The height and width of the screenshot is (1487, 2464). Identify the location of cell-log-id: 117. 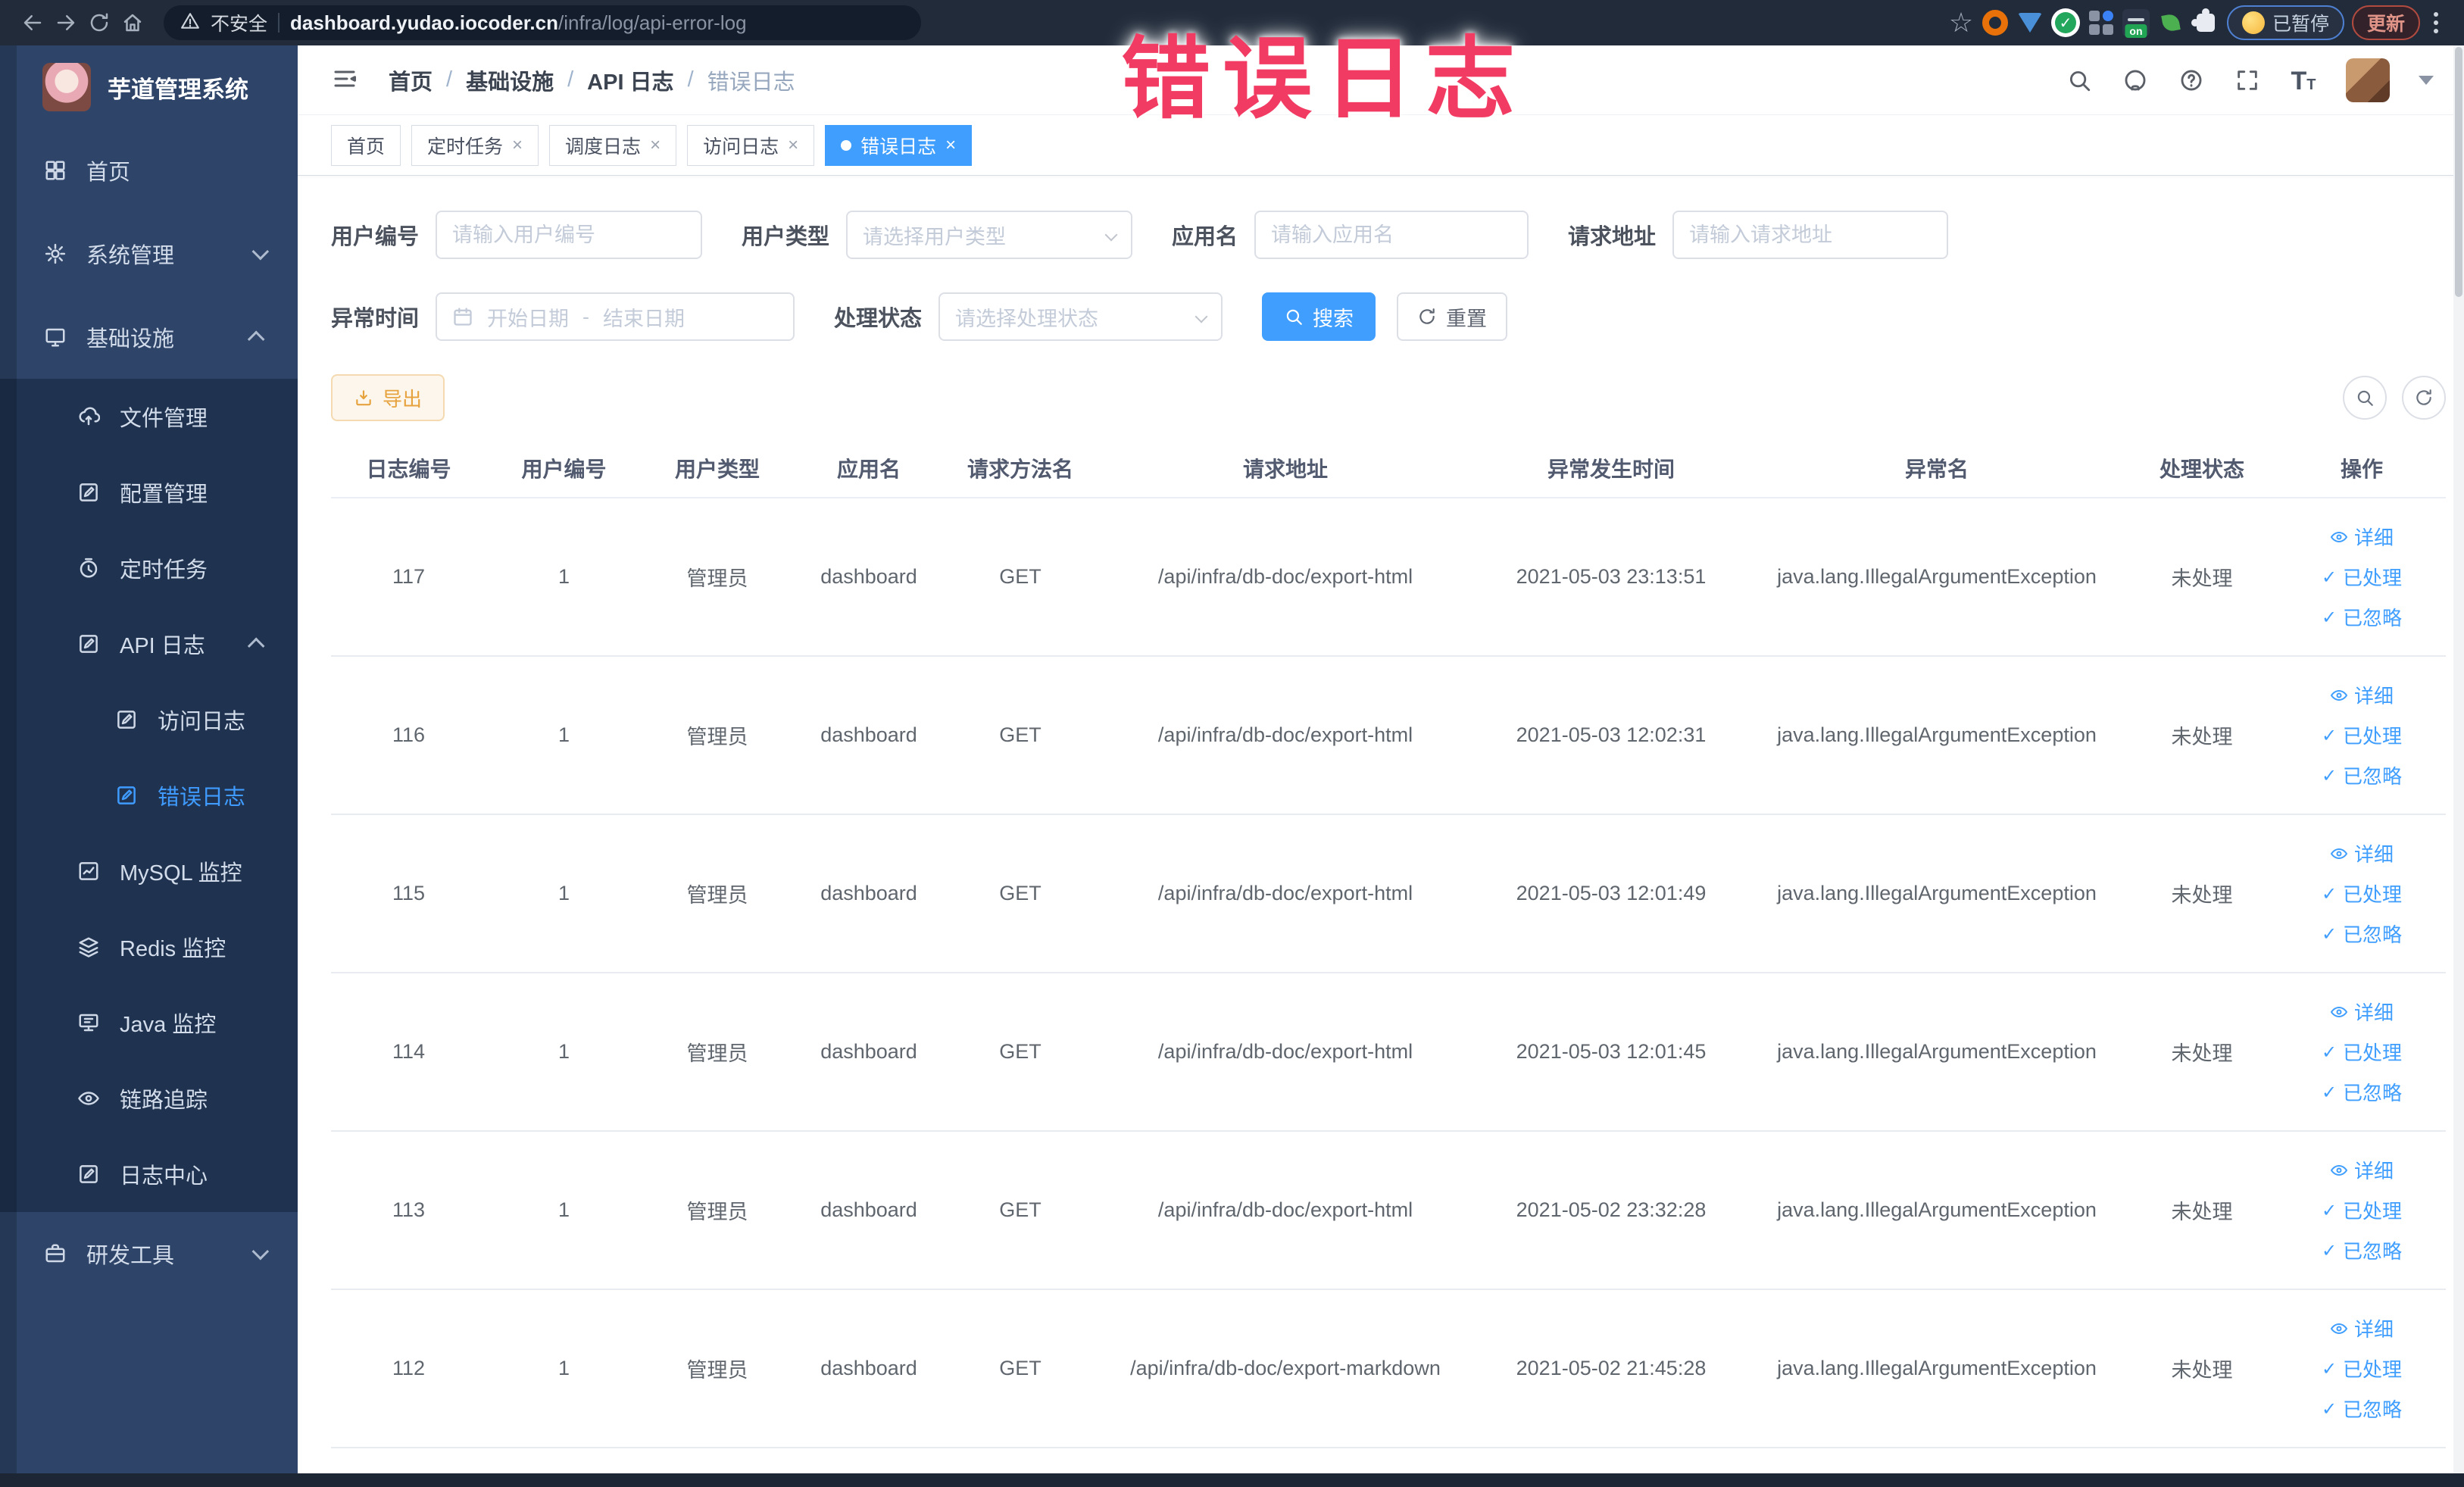
(409, 576).